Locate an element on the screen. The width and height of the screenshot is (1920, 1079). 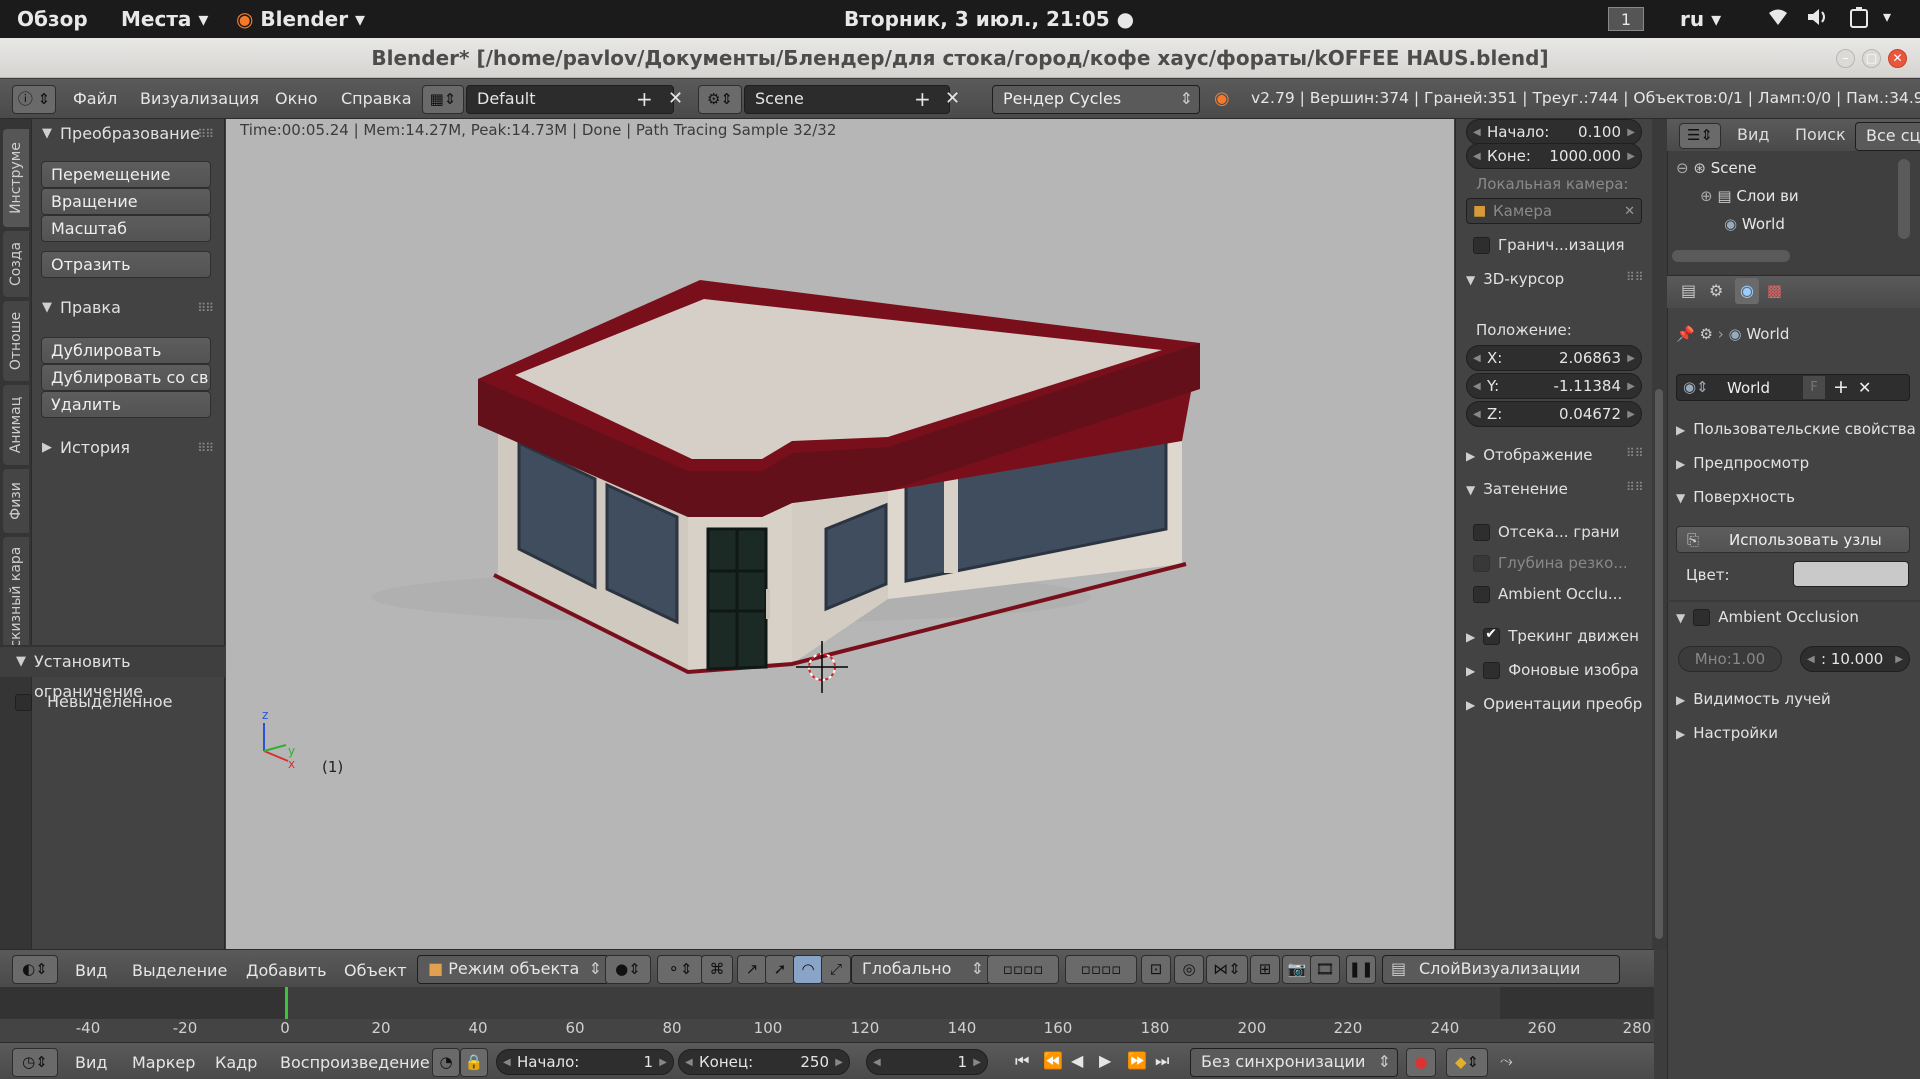
preview-panel-header: ▶ Предпросмотр is located at coordinates (1742, 463).